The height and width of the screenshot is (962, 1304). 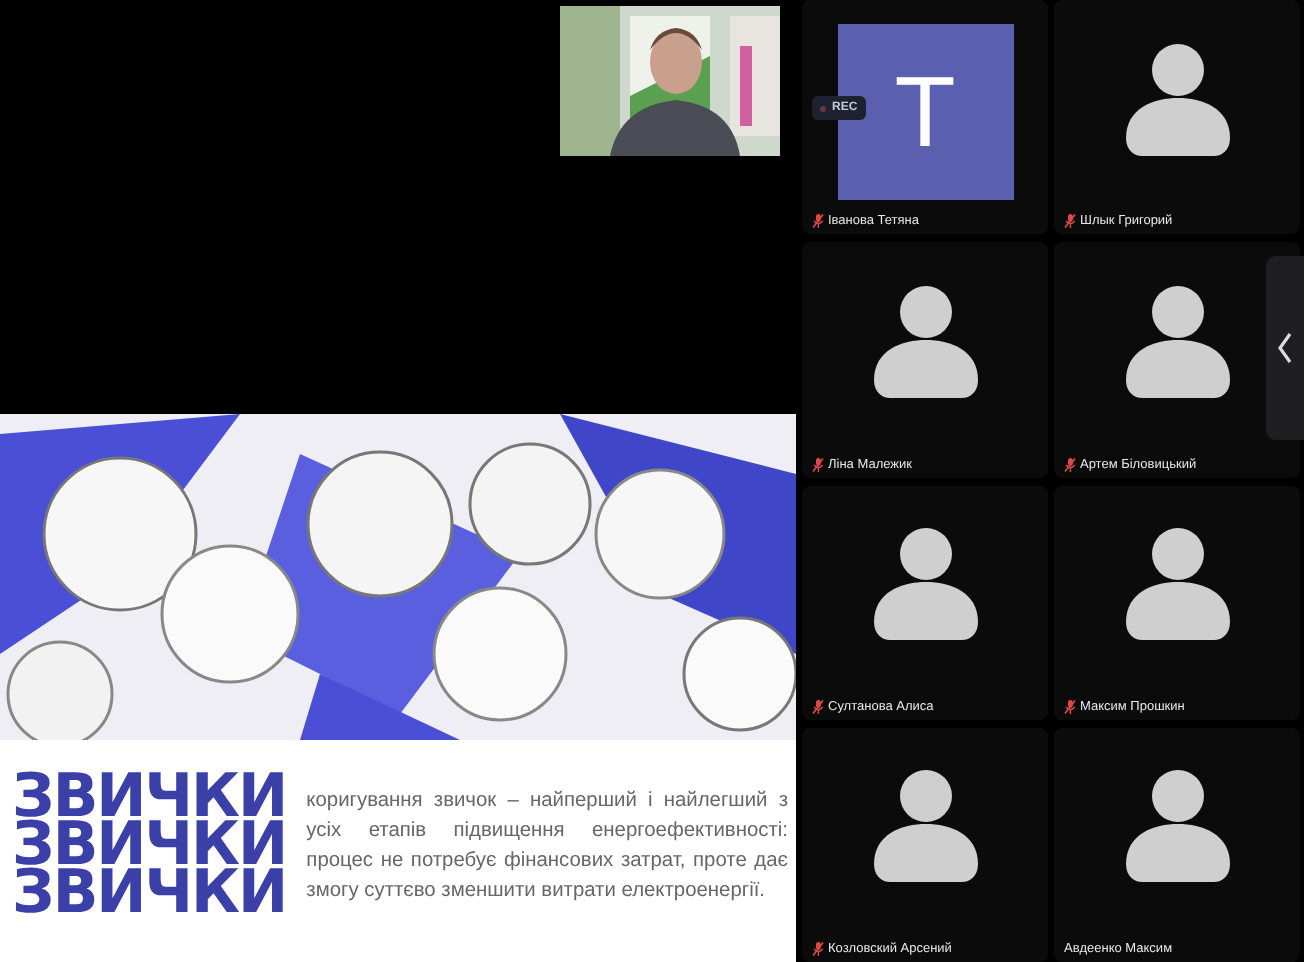 I want to click on collapse-panel-button, so click(x=1285, y=348).